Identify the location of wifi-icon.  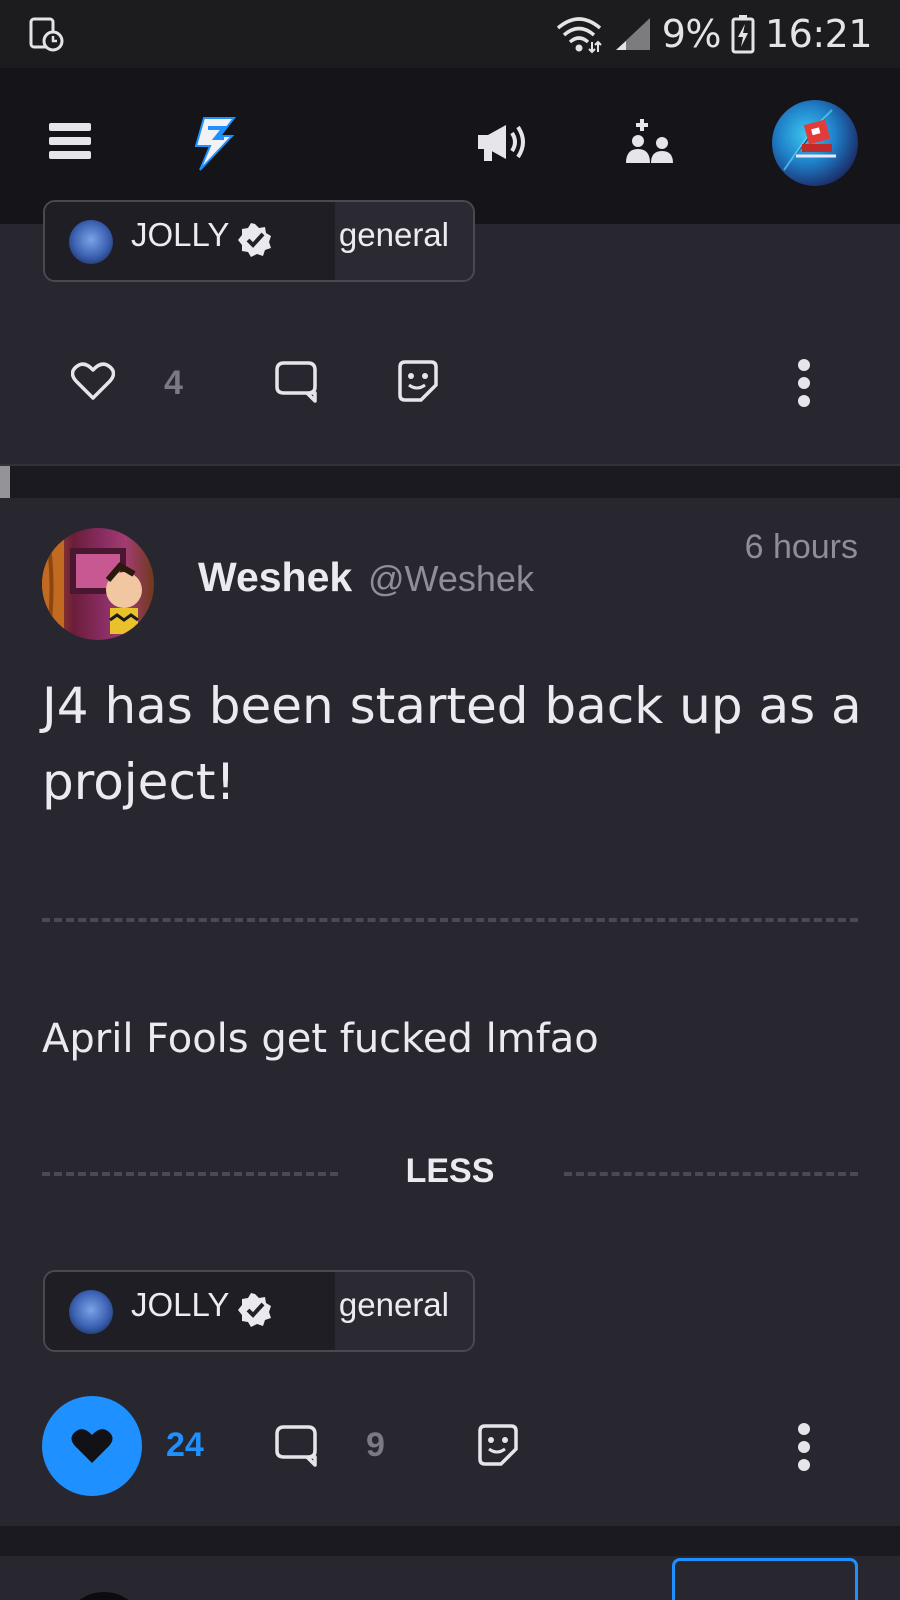
(579, 35).